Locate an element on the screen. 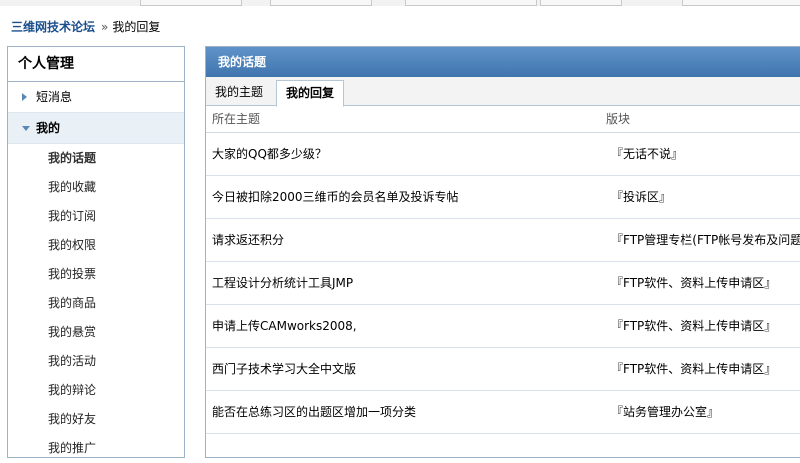  table-header: 所在主题 版块 is located at coordinates (503, 119).